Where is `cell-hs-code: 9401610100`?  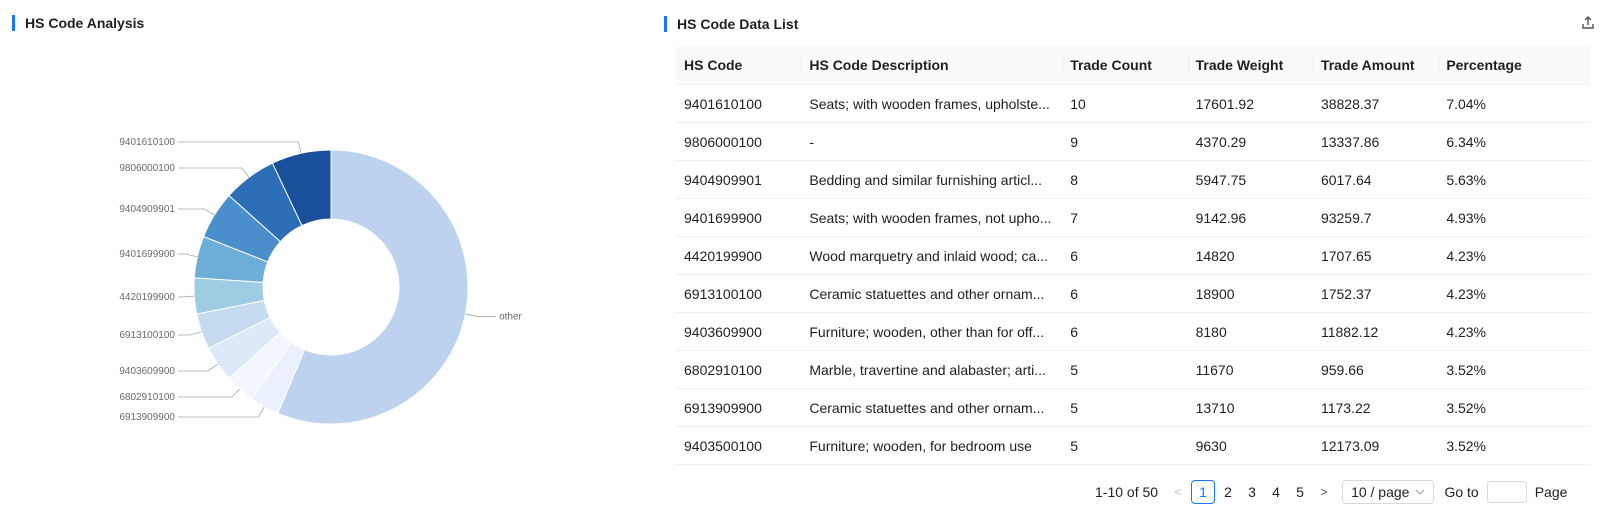 cell-hs-code: 9401610100 is located at coordinates (739, 103).